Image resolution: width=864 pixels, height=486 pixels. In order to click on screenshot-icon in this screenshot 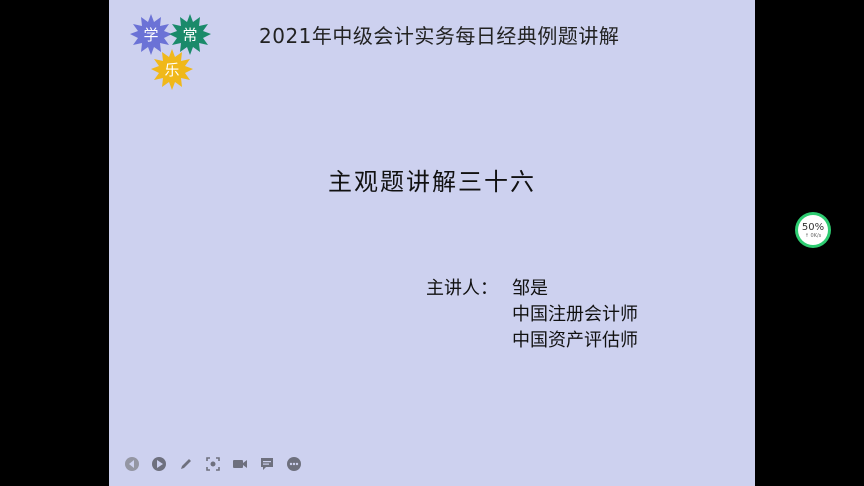, I will do `click(213, 464)`.